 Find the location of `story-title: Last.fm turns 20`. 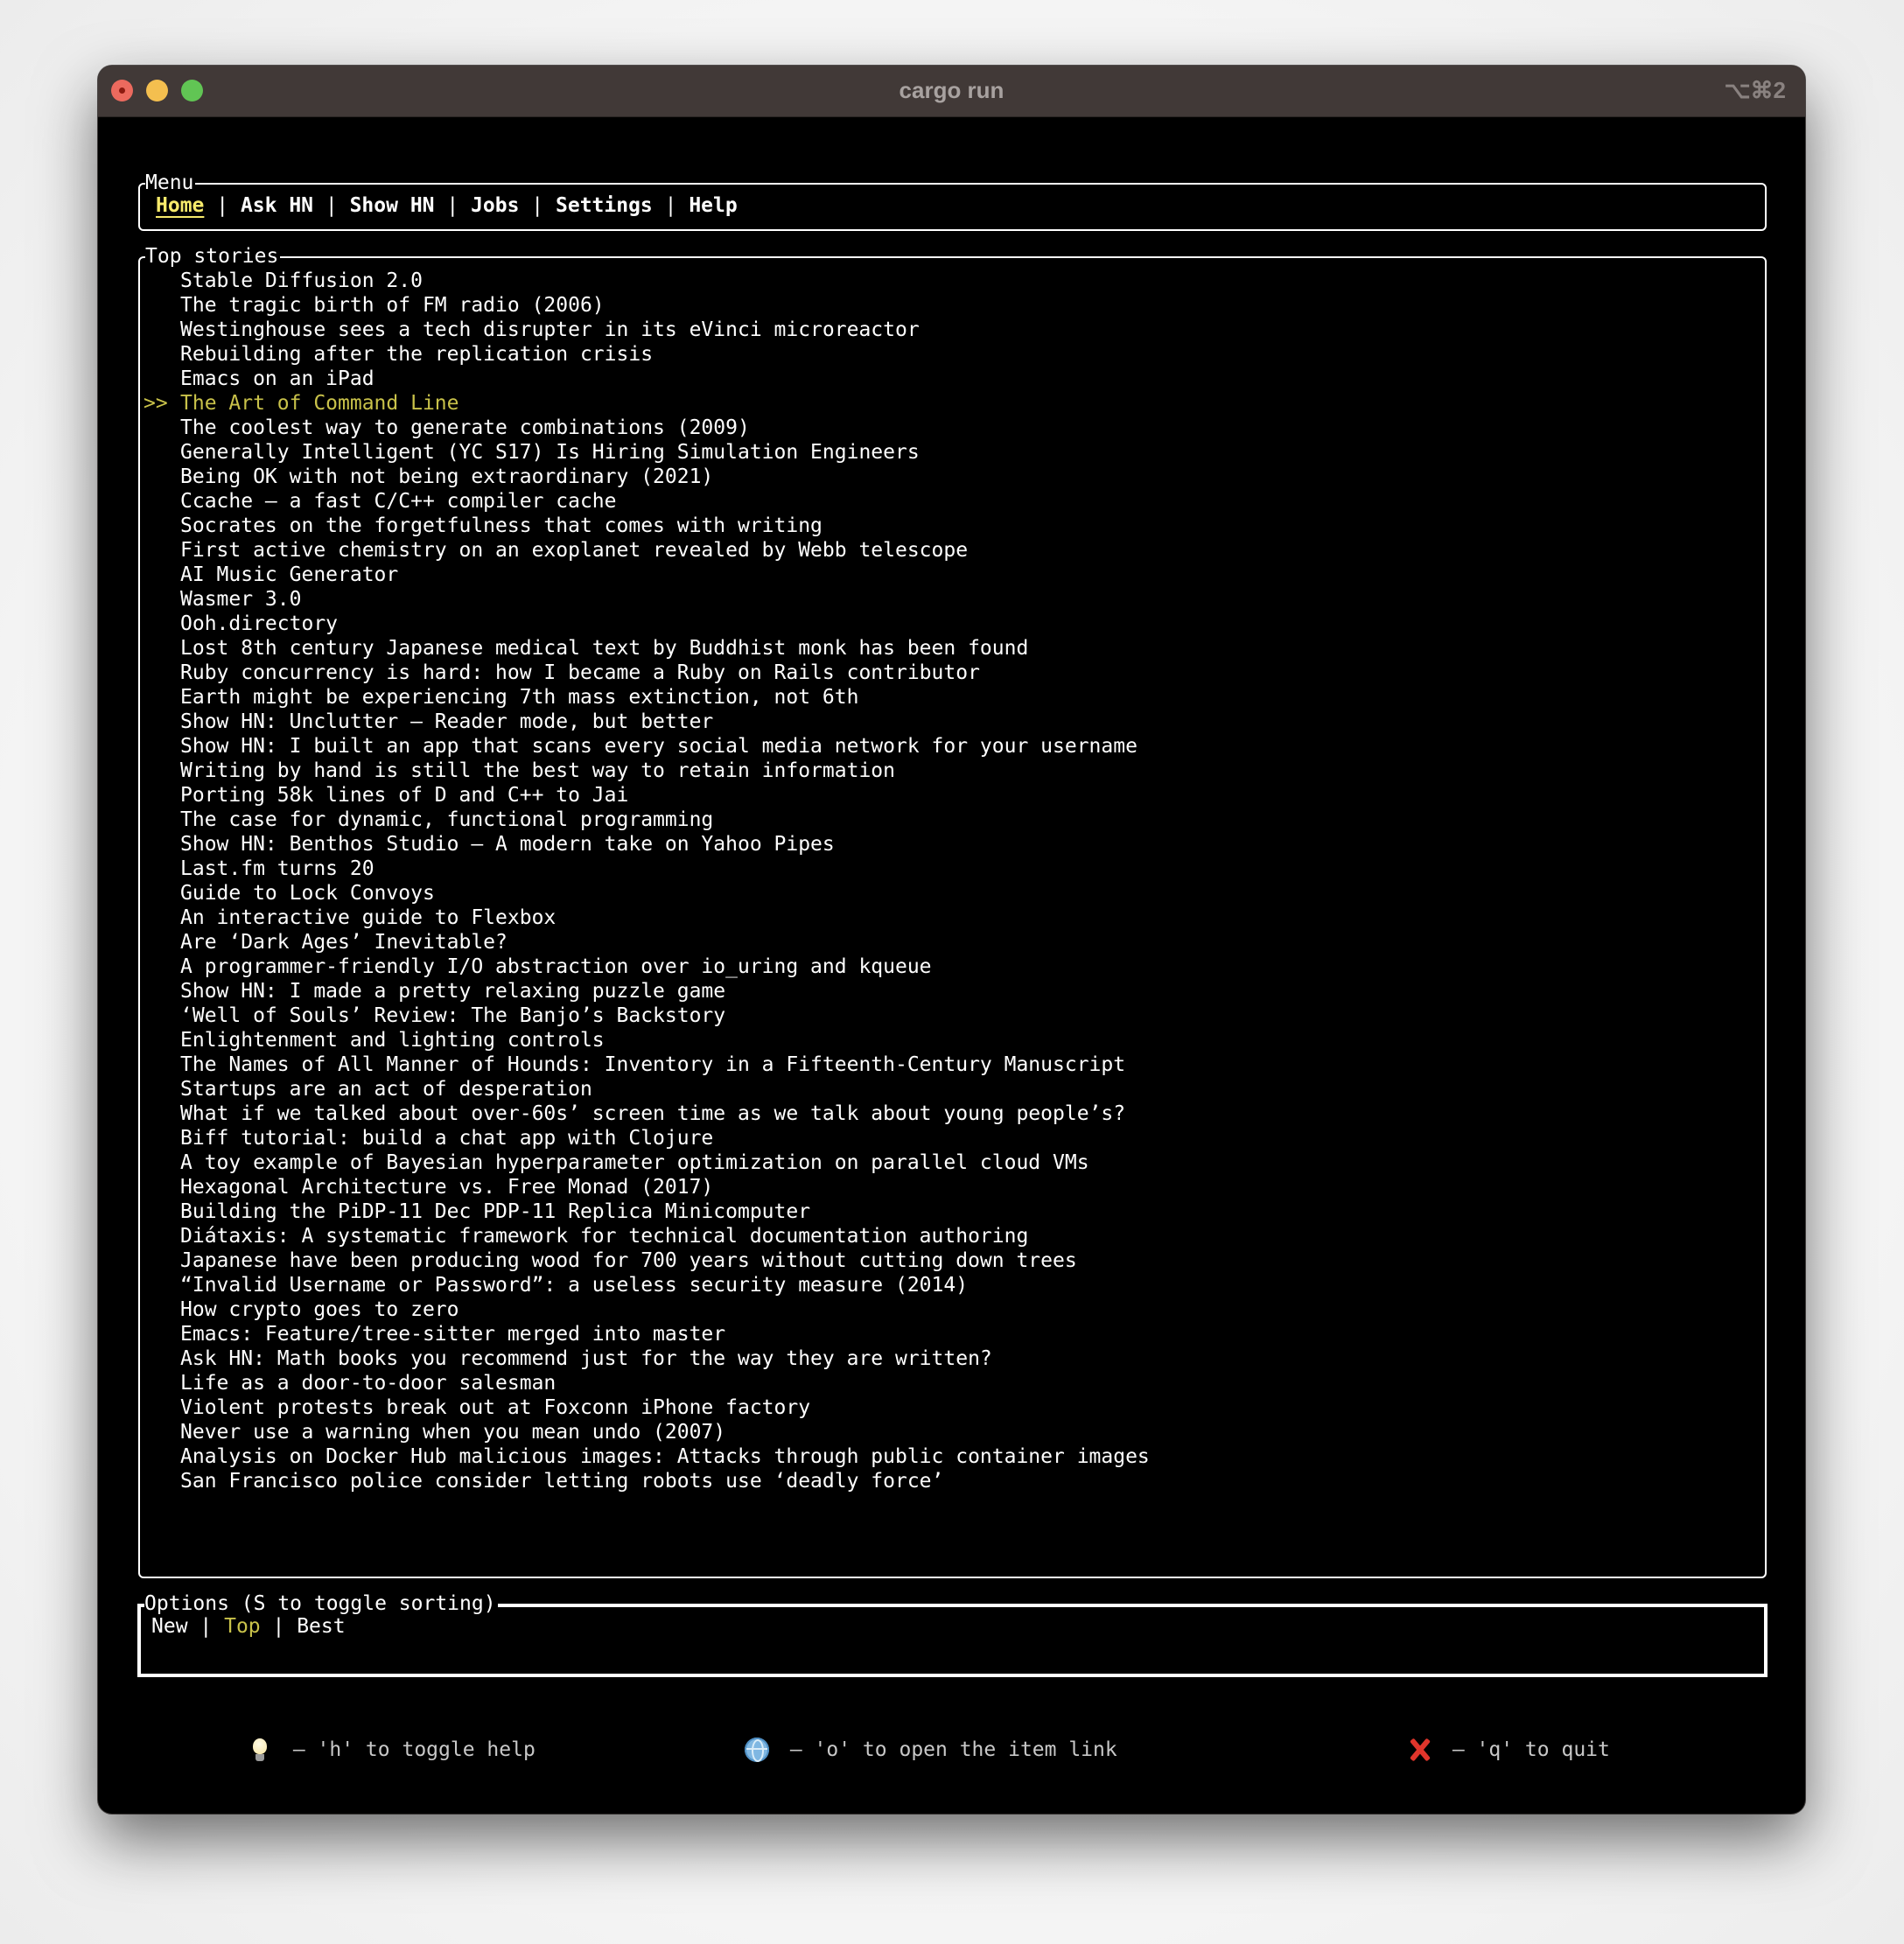

story-title: Last.fm turns 20 is located at coordinates (277, 869).